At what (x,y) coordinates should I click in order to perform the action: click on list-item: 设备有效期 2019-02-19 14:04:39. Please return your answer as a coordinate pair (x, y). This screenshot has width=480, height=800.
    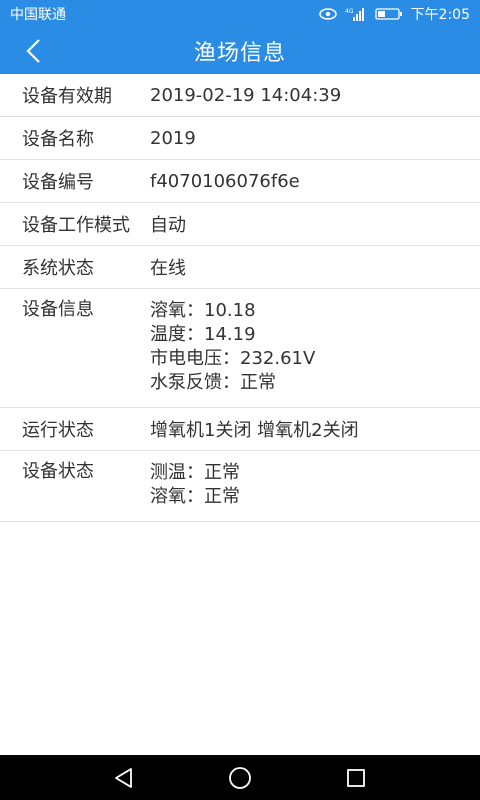
    Looking at the image, I should click on (240, 95).